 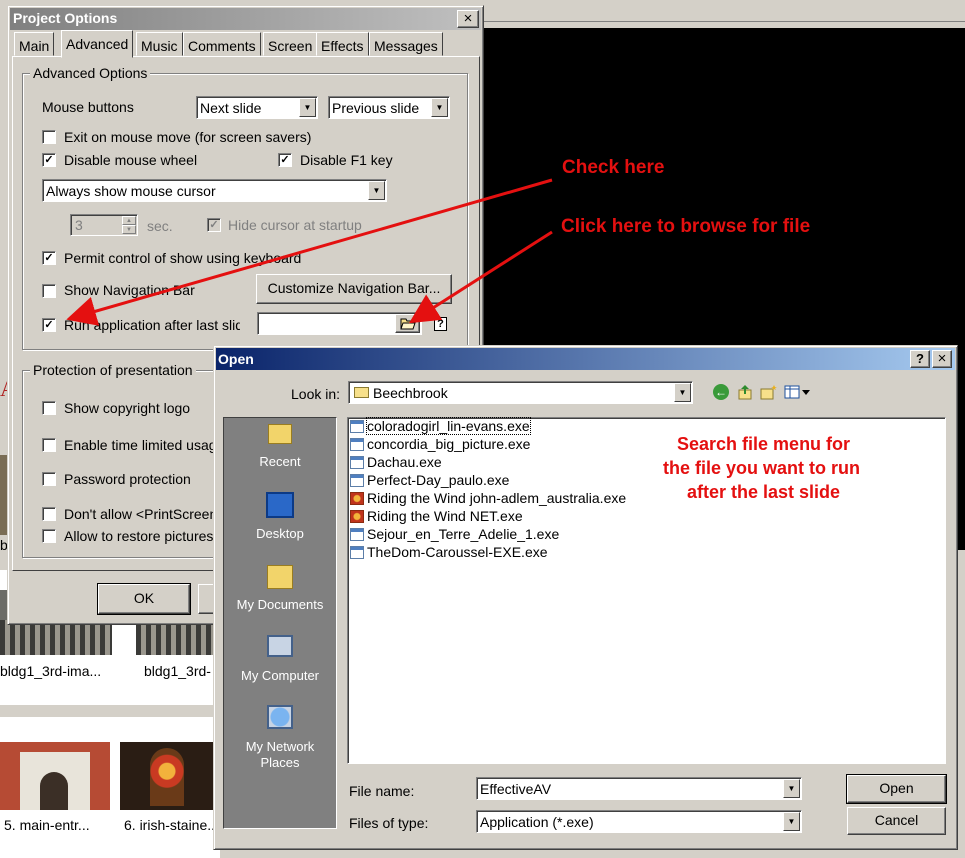 I want to click on browse-button, so click(x=407, y=323).